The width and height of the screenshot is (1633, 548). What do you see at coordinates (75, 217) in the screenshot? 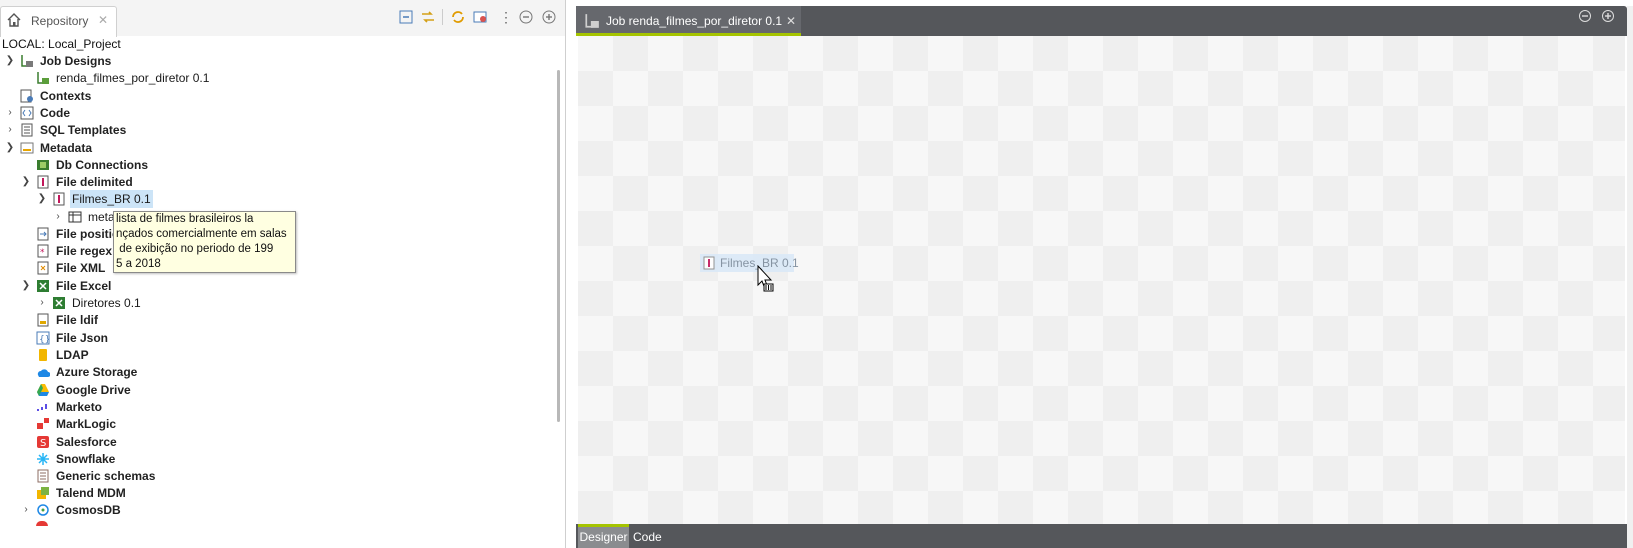
I see `table-icon` at bounding box center [75, 217].